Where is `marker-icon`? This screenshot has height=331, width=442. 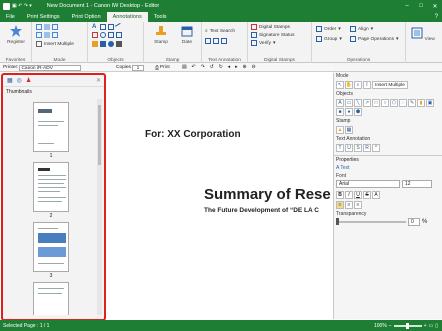
marker-icon is located at coordinates (95, 44).